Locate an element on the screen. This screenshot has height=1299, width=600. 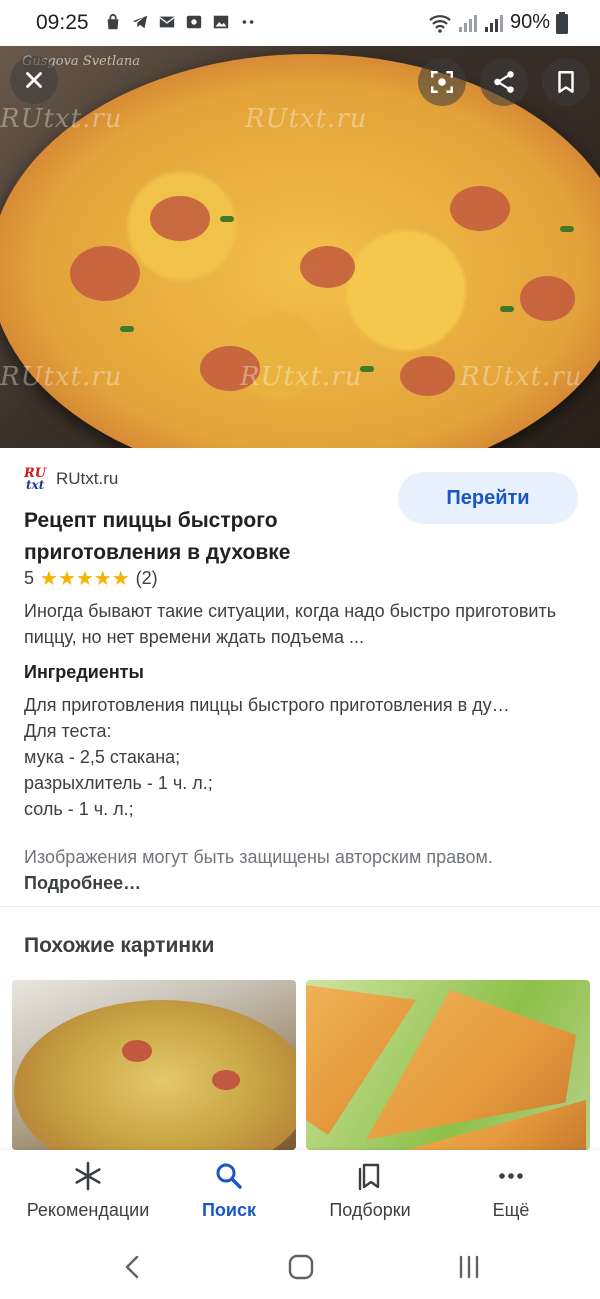
telegram-icon is located at coordinates (140, 22).